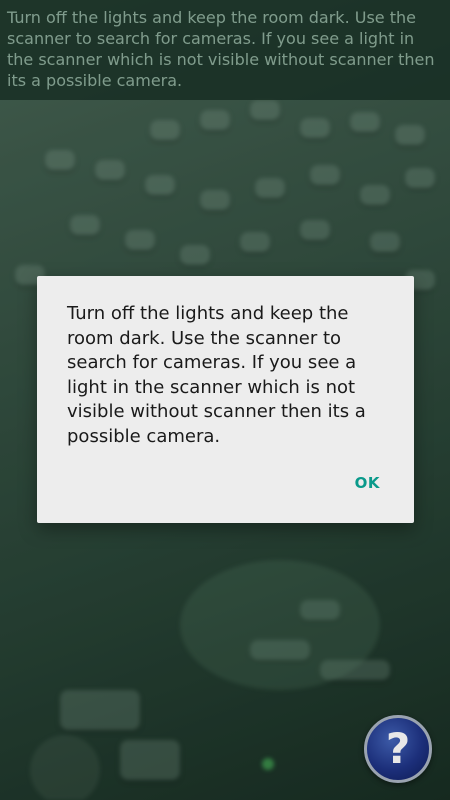 The width and height of the screenshot is (450, 800). I want to click on ok-button: OK, so click(367, 483).